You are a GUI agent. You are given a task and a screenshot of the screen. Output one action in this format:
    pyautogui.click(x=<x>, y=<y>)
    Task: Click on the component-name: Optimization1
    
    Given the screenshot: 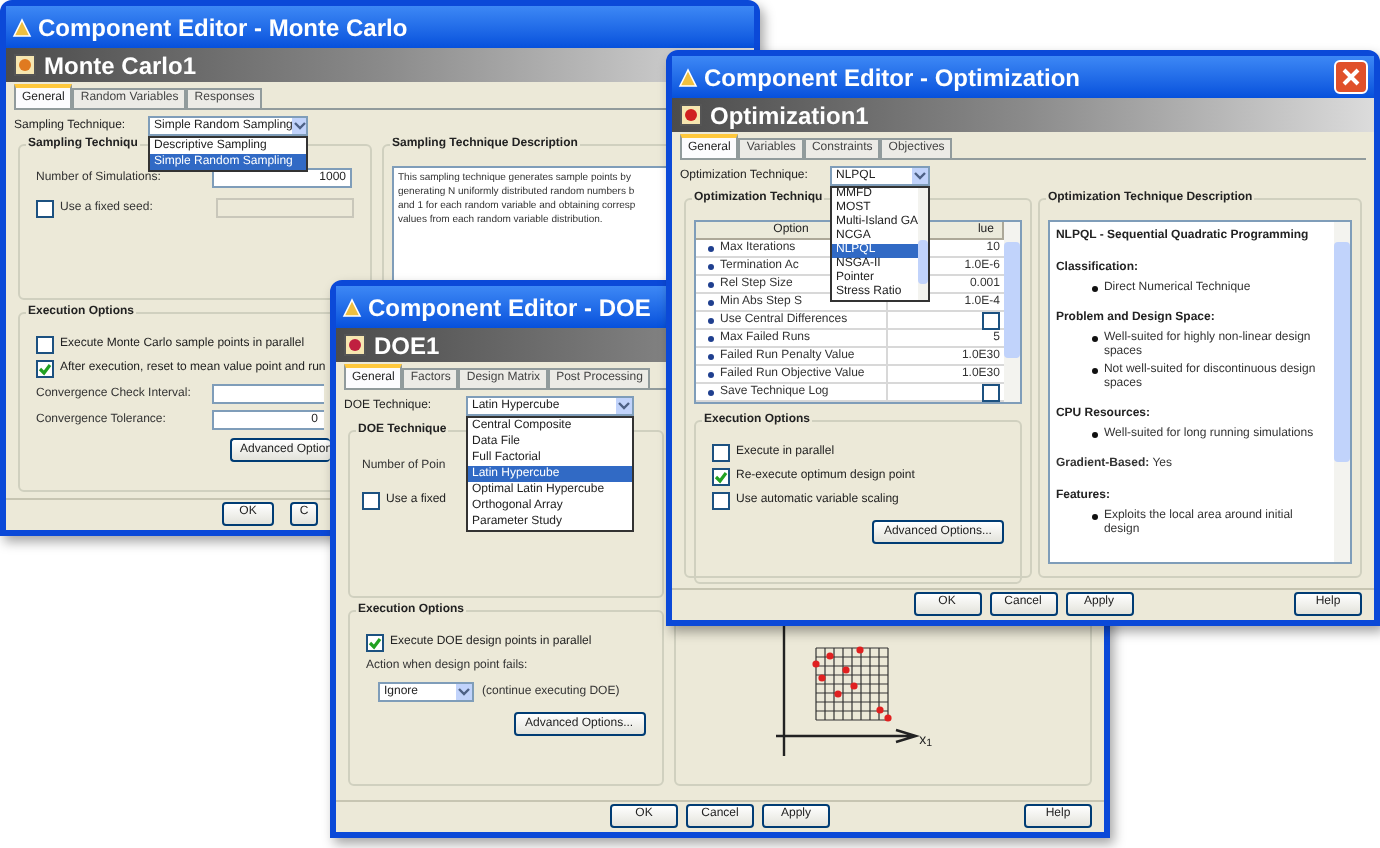 What is the action you would take?
    pyautogui.click(x=789, y=116)
    